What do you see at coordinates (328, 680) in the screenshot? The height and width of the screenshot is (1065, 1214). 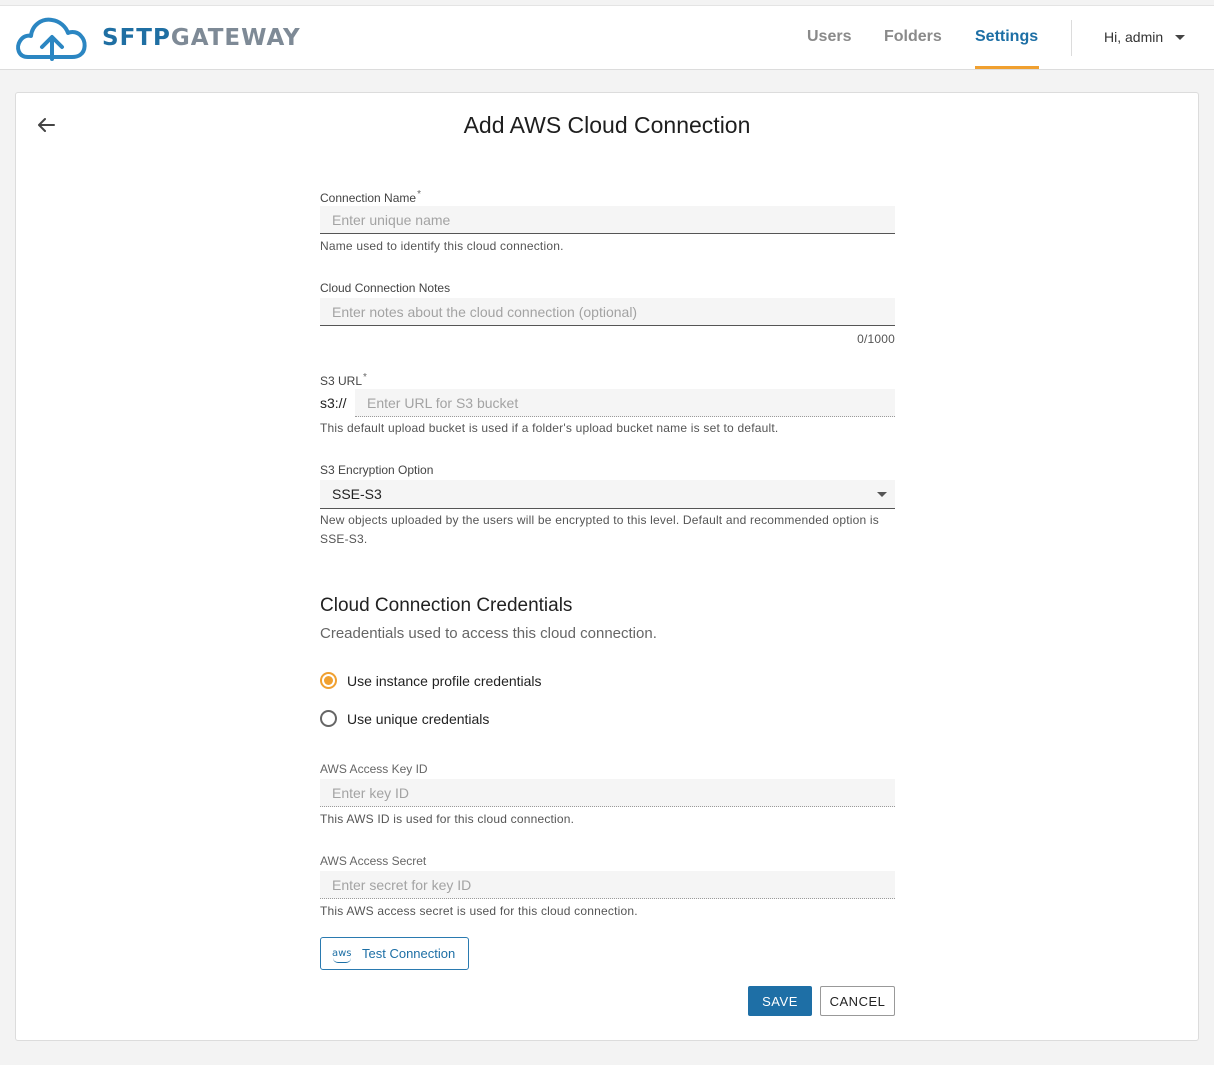 I see `radio-selected-icon` at bounding box center [328, 680].